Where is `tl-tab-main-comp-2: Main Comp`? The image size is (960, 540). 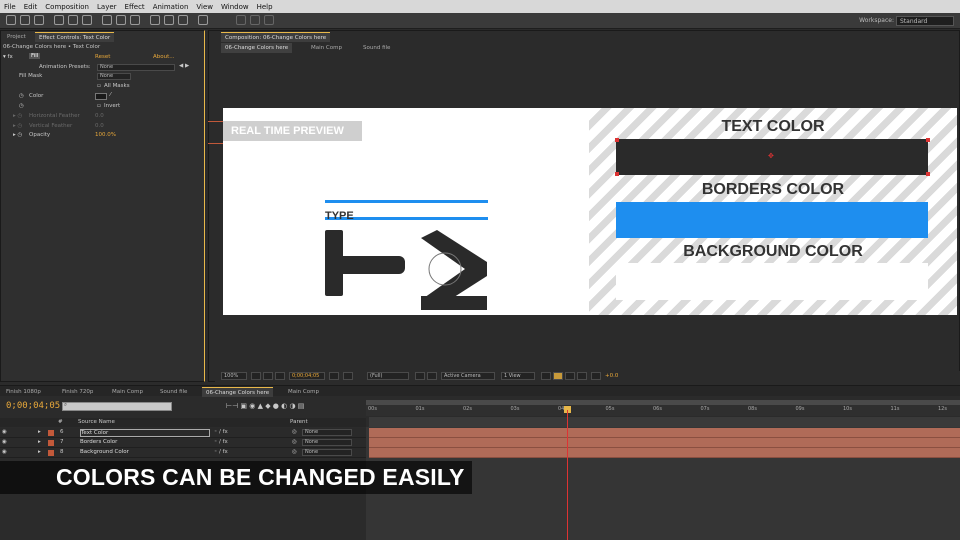
tl-tab-main-comp-2: Main Comp is located at coordinates (303, 392).